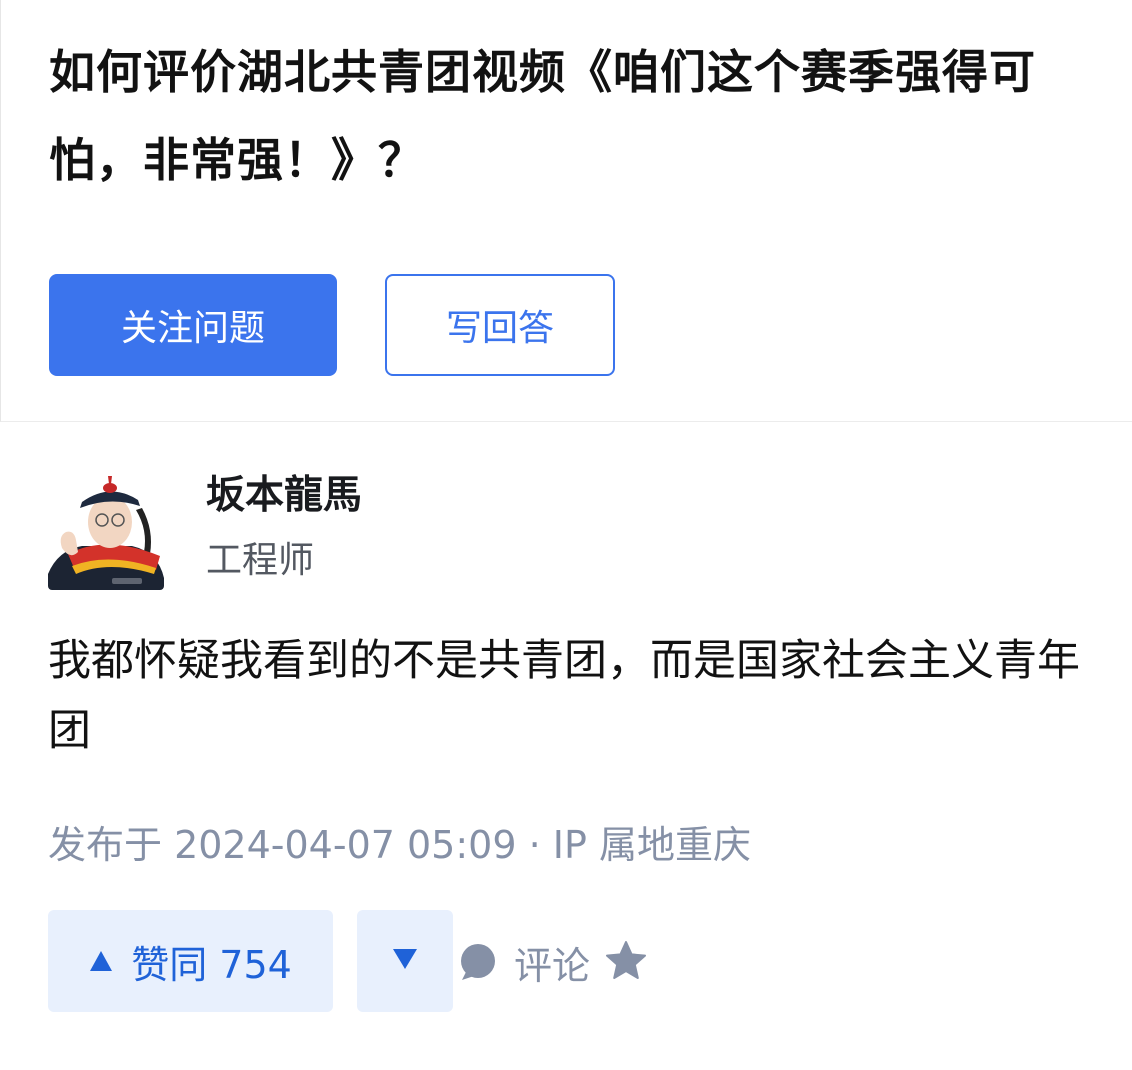 The height and width of the screenshot is (1070, 1132). I want to click on avatar, so click(106, 530).